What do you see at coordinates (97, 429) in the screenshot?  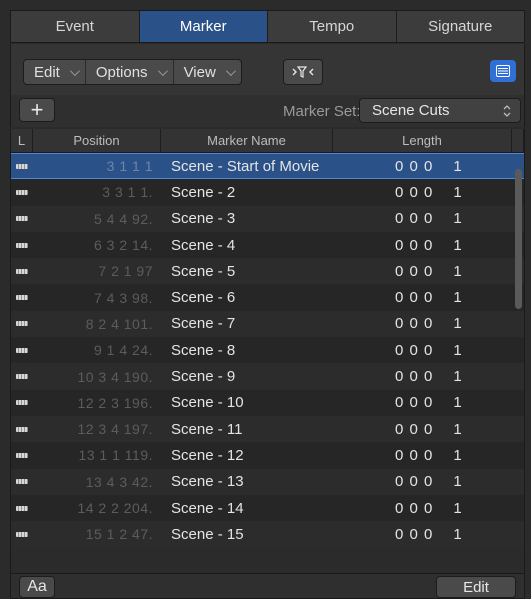 I see `position-cell: 12 3 4 197.` at bounding box center [97, 429].